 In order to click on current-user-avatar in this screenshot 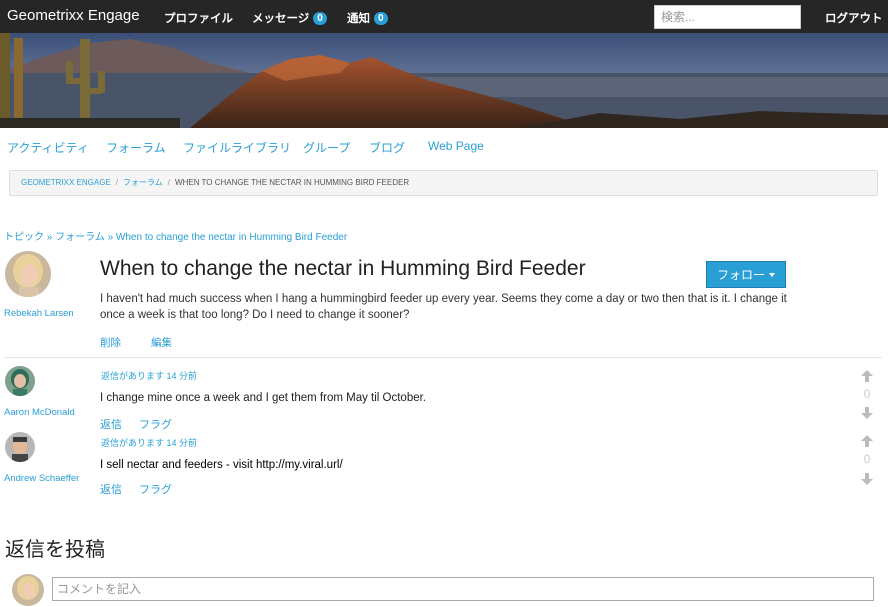, I will do `click(28, 590)`.